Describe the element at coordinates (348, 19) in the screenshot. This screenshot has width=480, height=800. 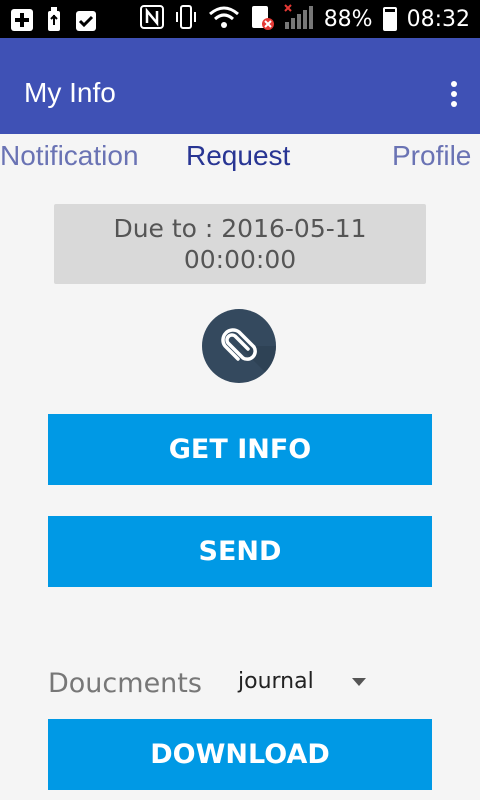
I see `battery-percent: 88%` at that location.